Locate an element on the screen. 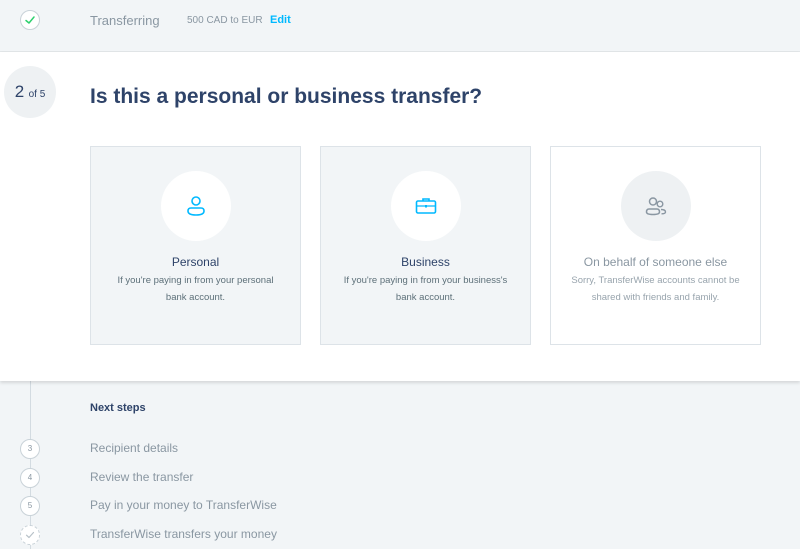 The image size is (800, 549). step-number: 2 is located at coordinates (19, 91).